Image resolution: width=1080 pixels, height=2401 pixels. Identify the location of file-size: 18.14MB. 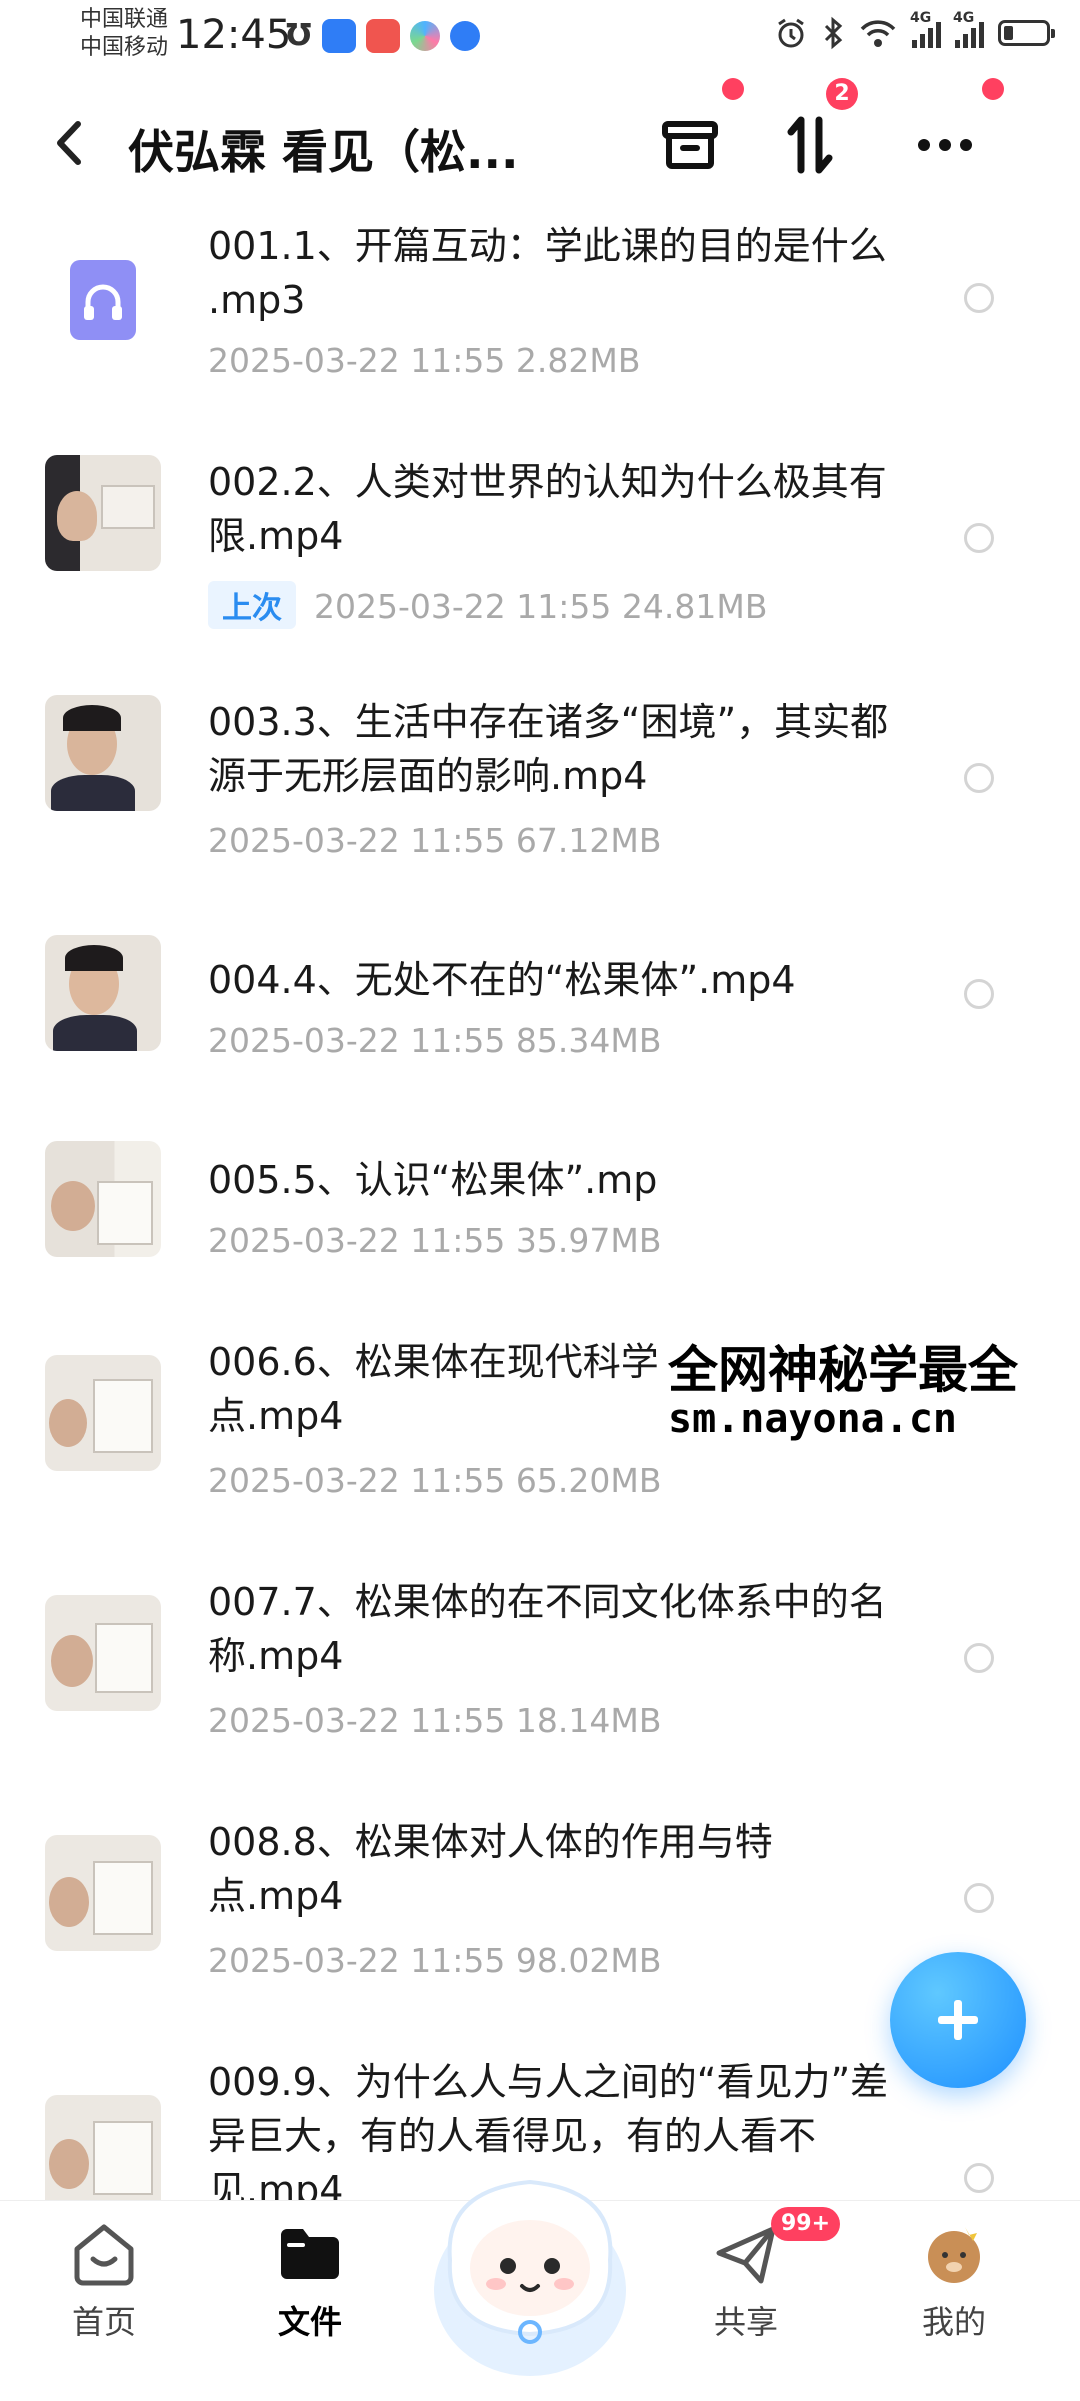
(588, 1720).